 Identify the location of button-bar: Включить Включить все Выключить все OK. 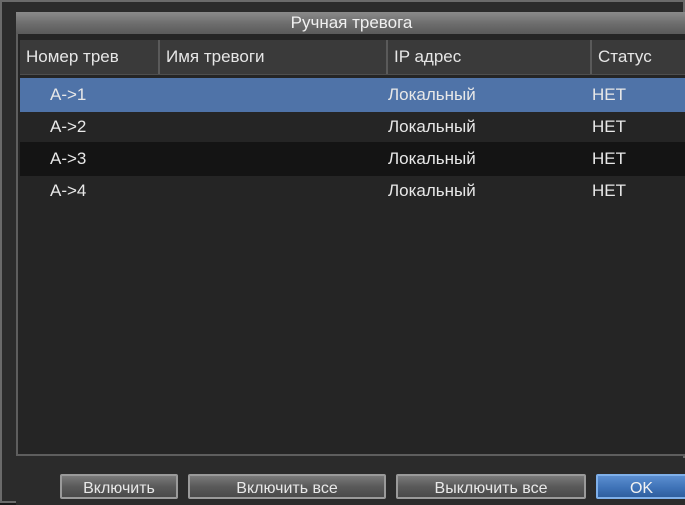
(350, 481).